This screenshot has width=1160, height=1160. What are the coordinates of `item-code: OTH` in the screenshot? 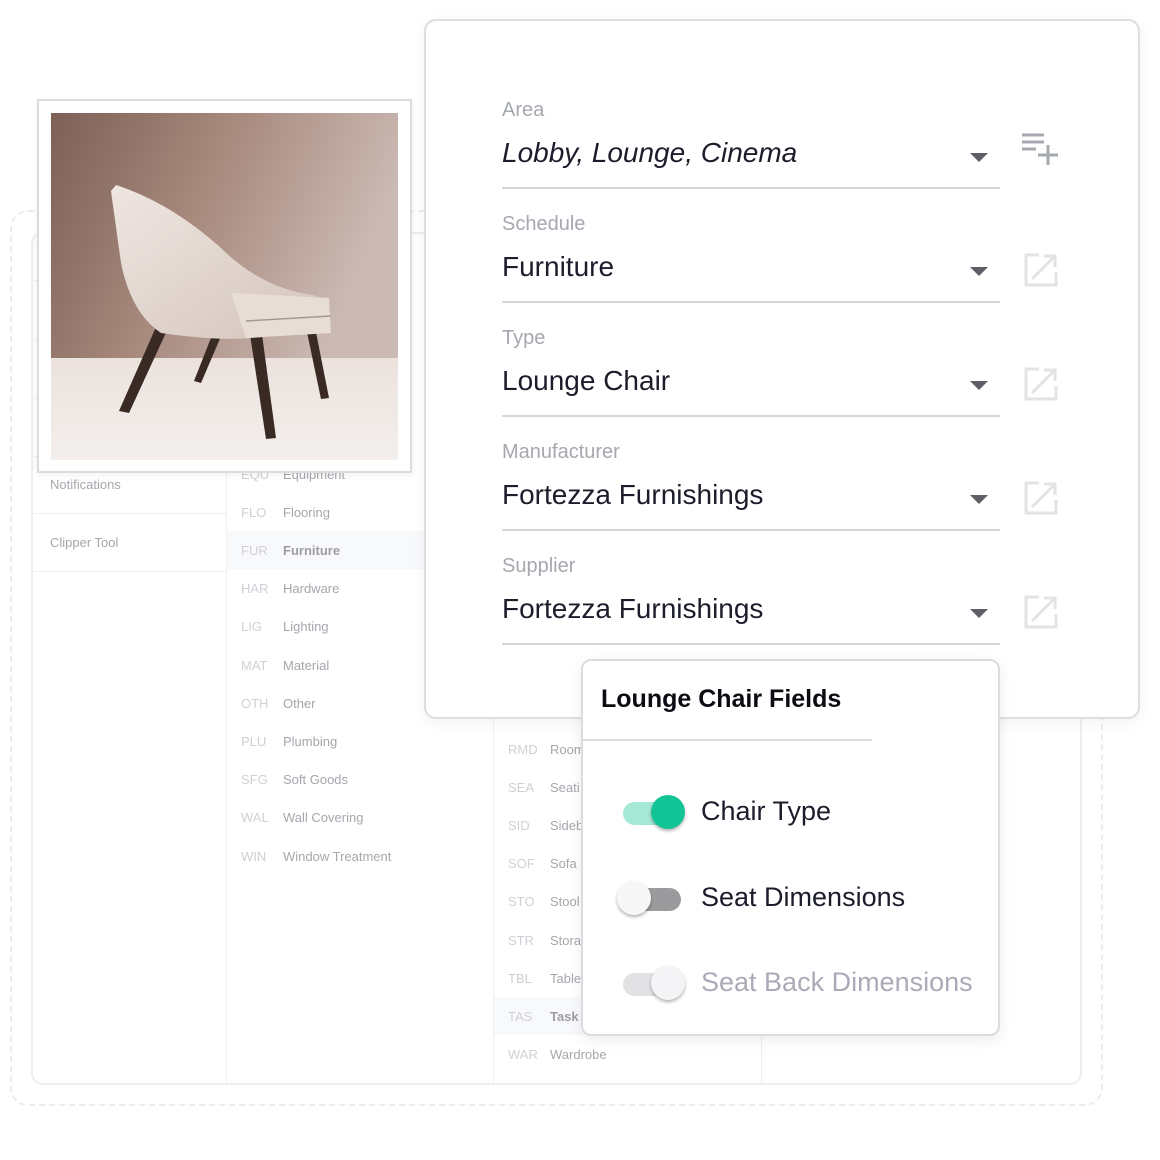 It's located at (255, 703).